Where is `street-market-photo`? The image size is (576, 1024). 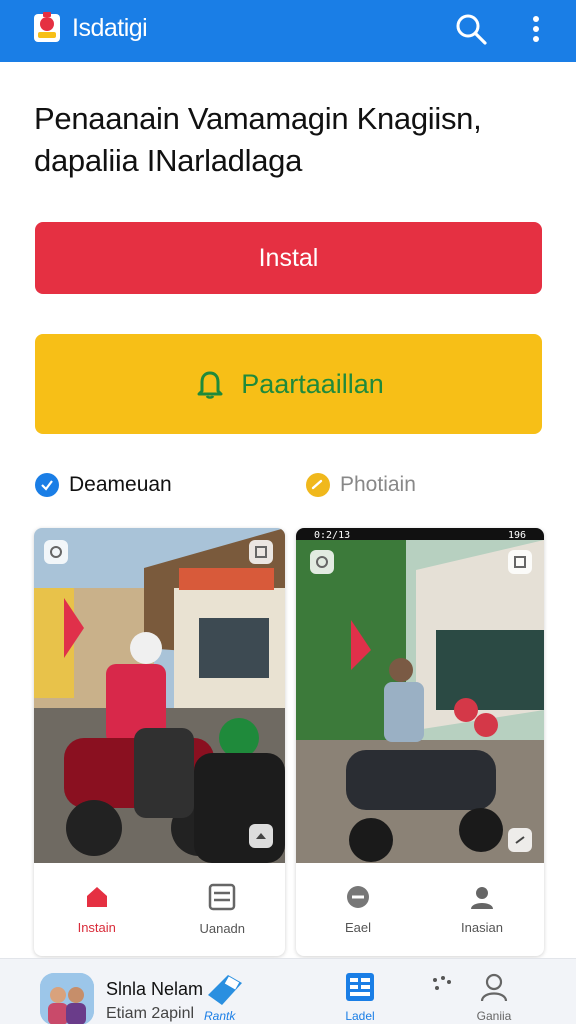
street-market-photo is located at coordinates (159, 695).